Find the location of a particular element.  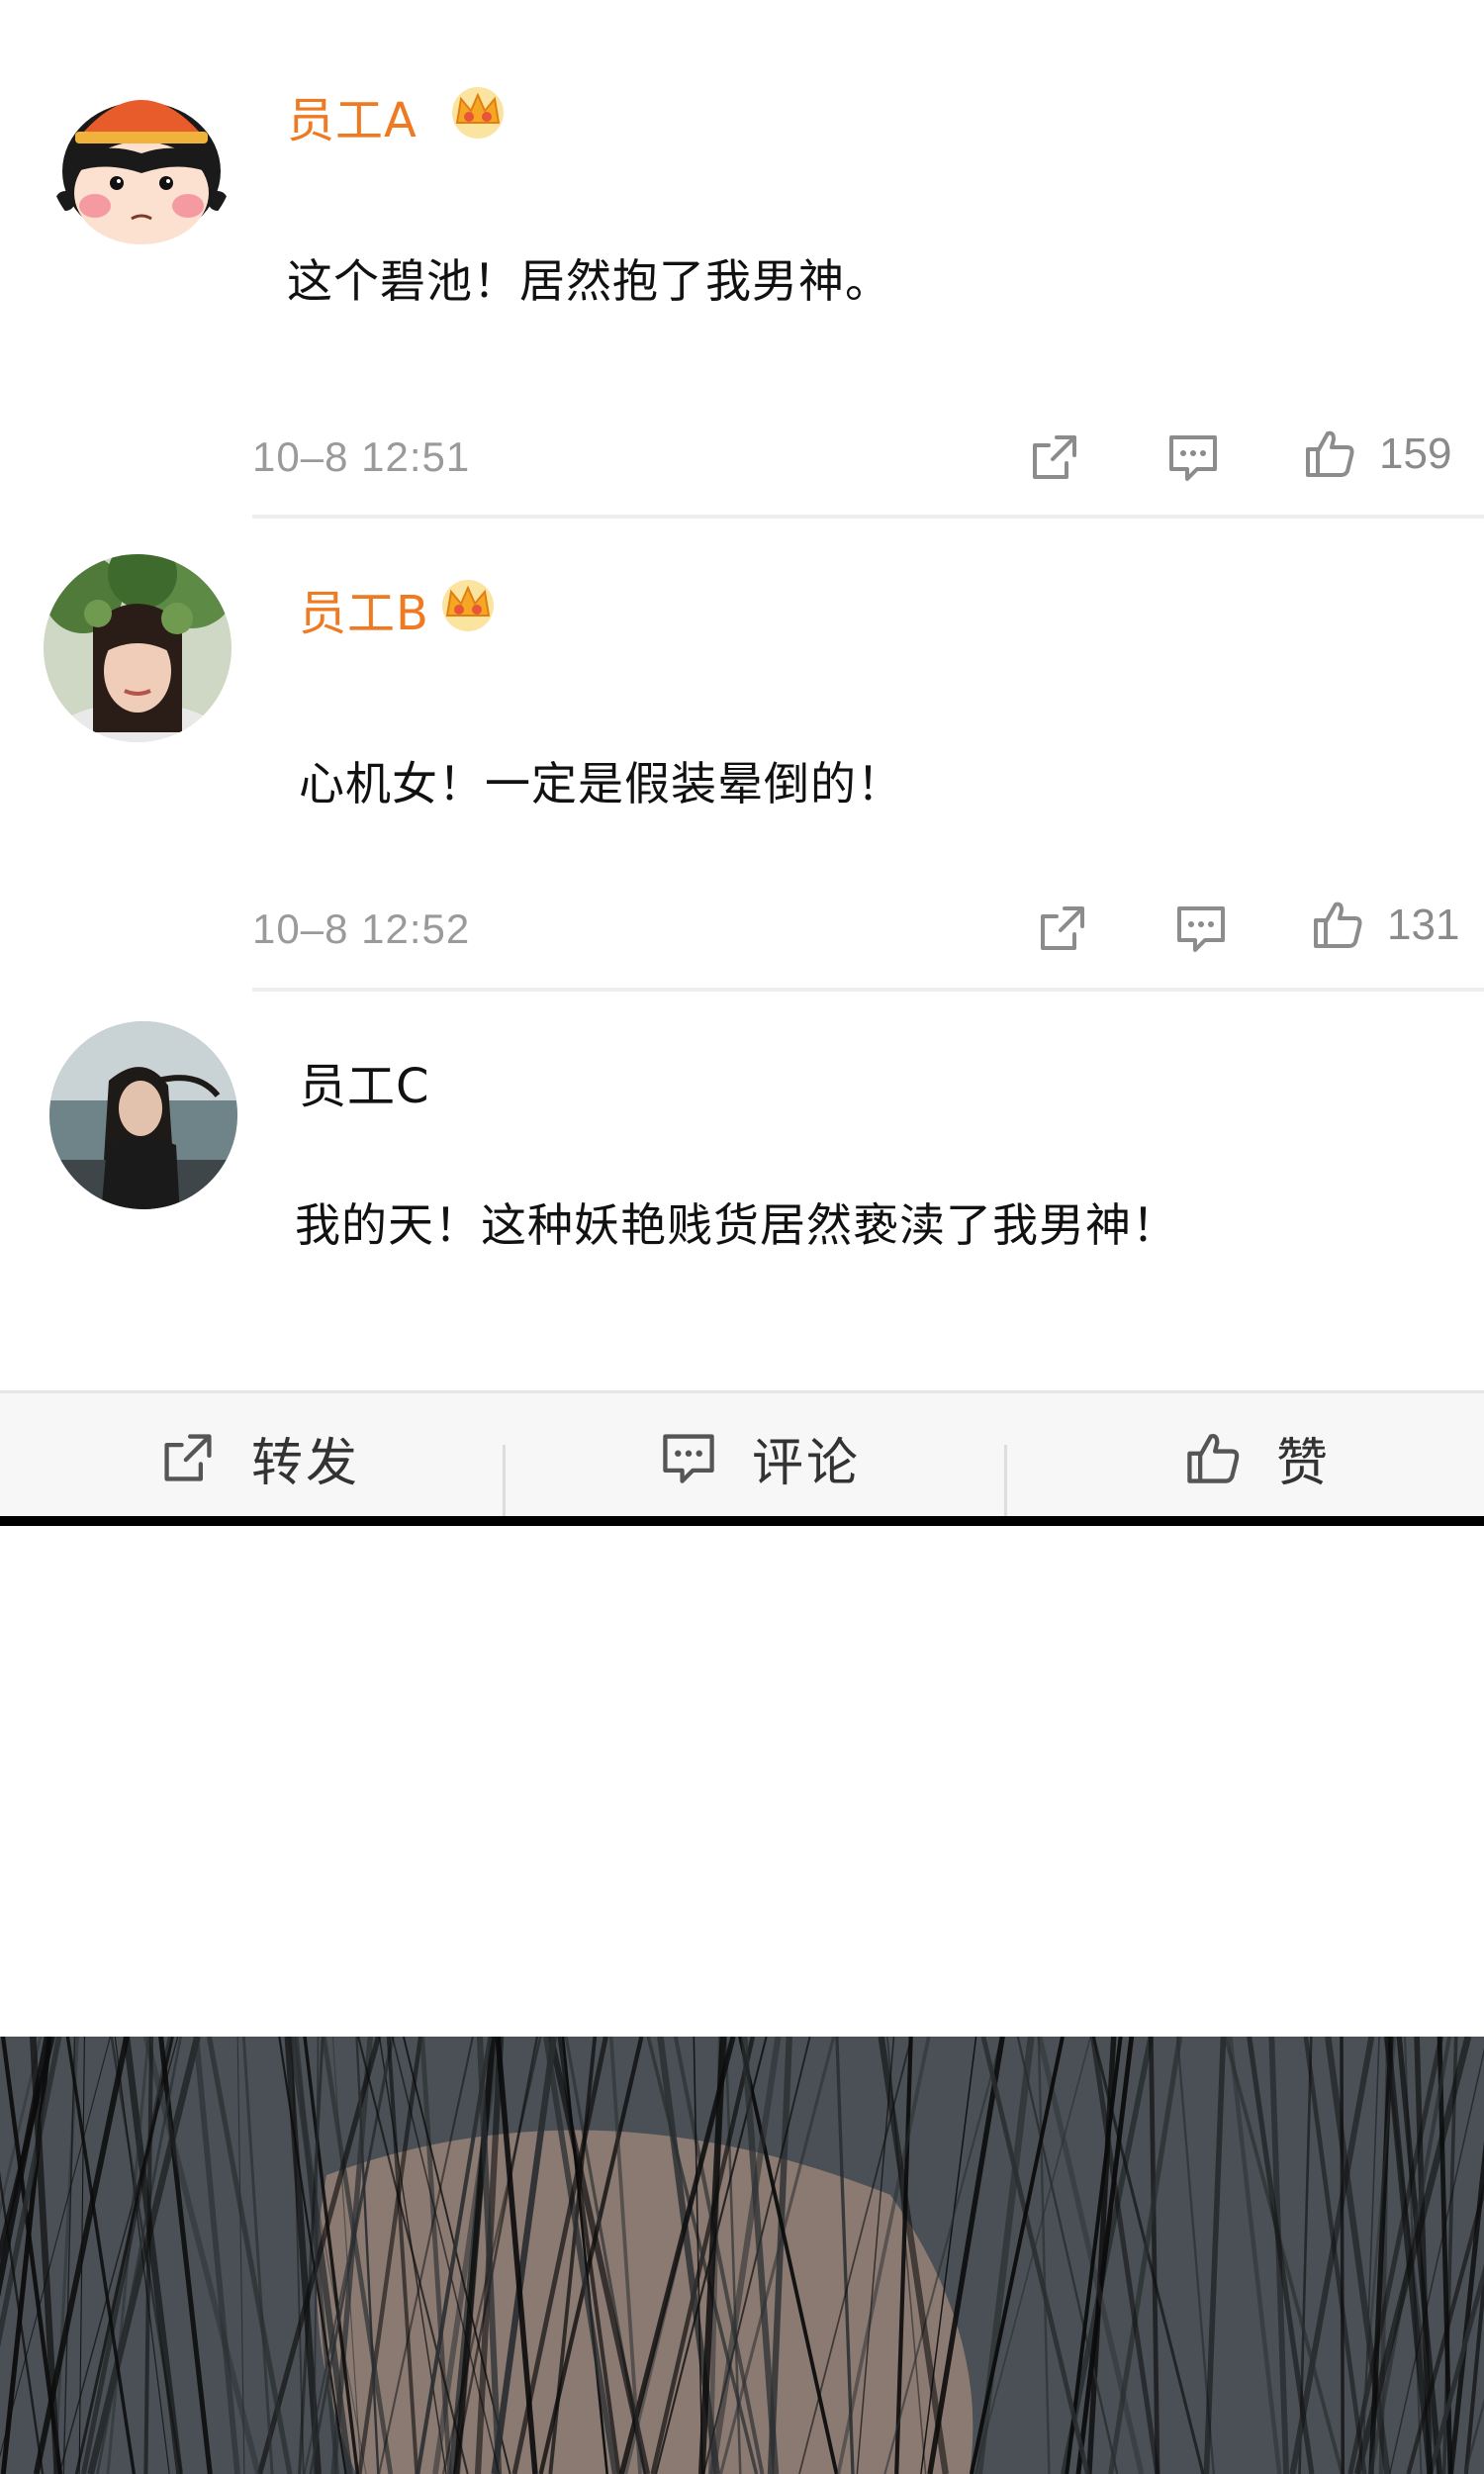

speed-line is located at coordinates (1342, 2255).